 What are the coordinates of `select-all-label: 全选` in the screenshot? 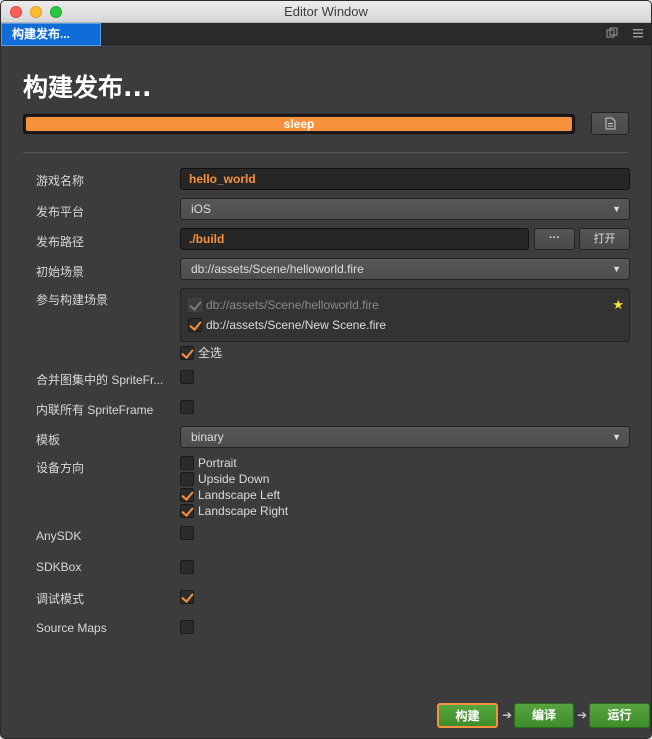 It's located at (210, 353).